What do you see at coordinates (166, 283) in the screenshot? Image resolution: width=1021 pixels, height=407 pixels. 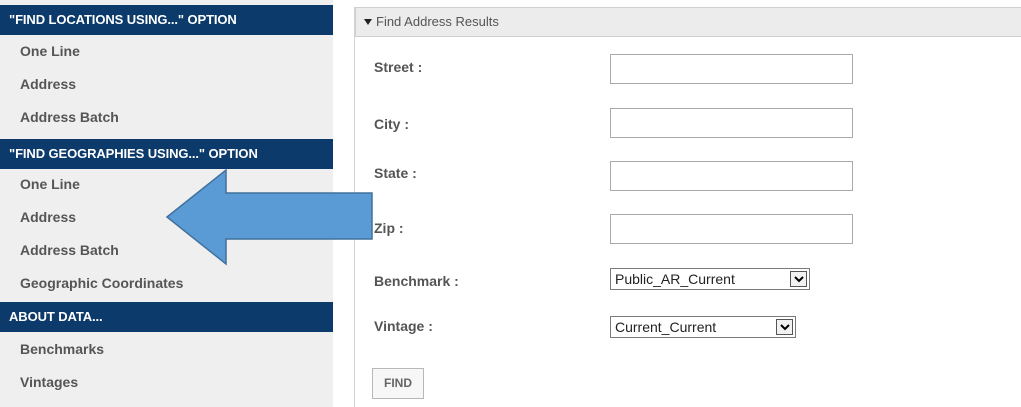 I see `sidebar-item-geographic-coordinates: Geographic Coordinates` at bounding box center [166, 283].